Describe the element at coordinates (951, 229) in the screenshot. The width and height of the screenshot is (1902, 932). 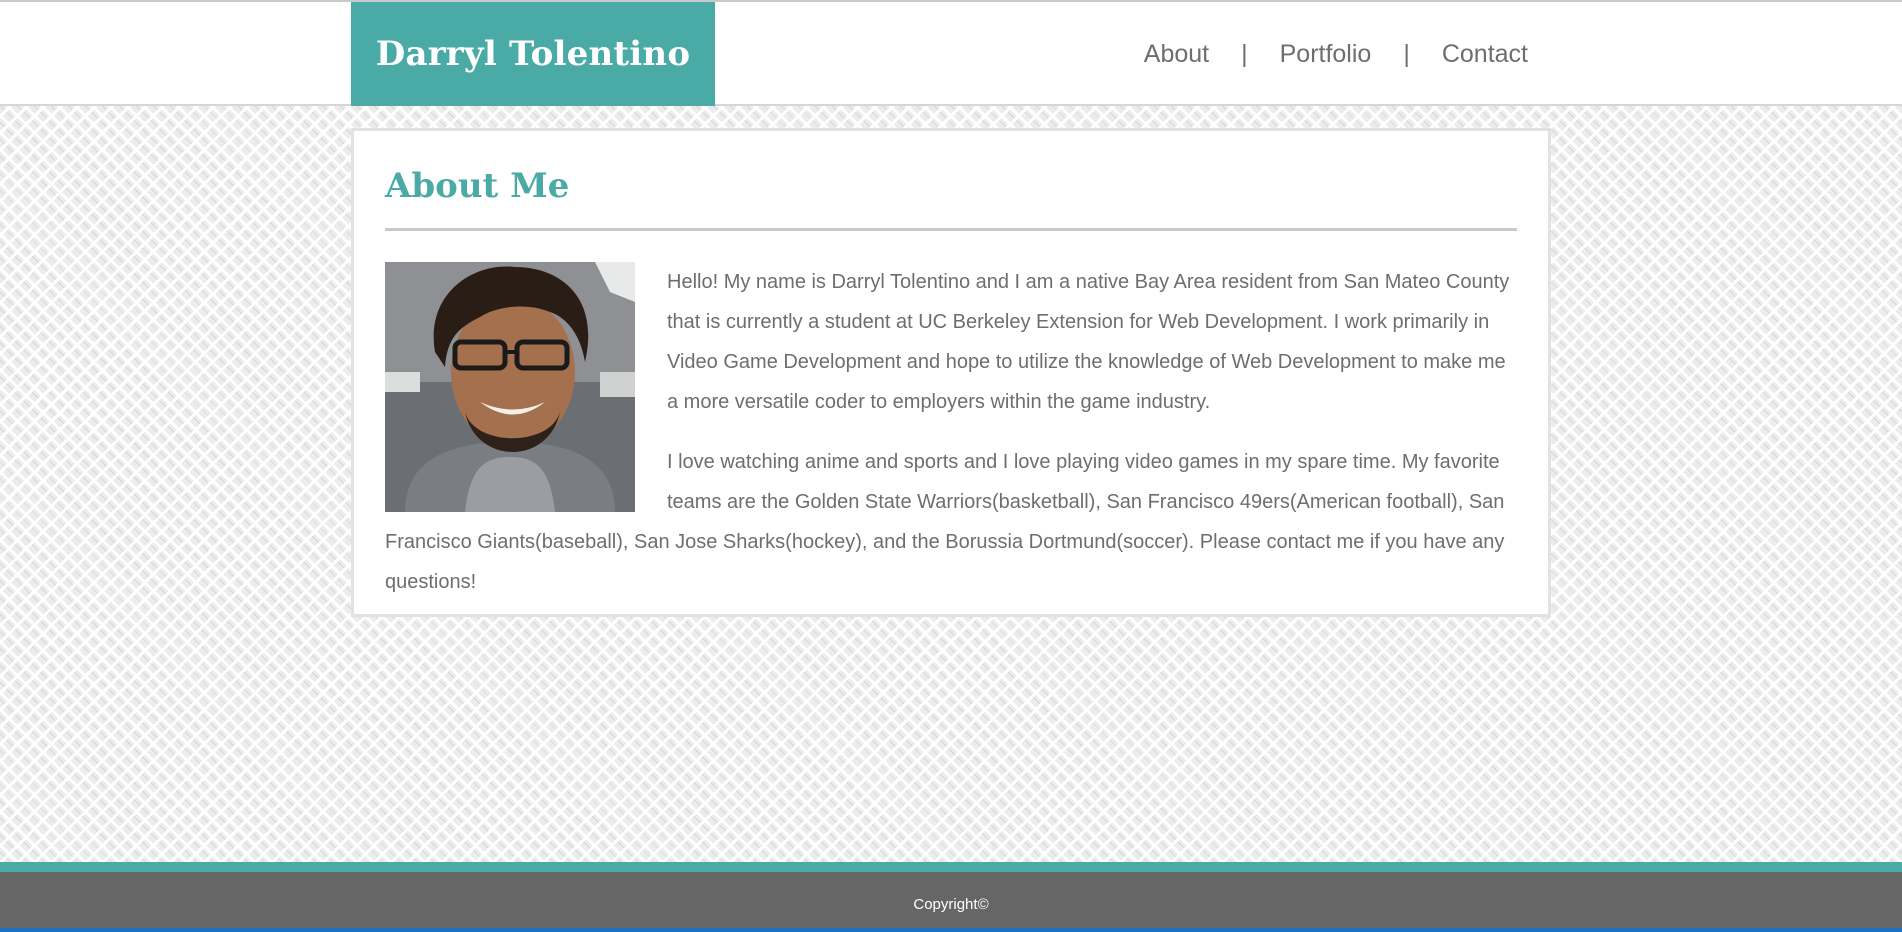
I see `title-divider` at that location.